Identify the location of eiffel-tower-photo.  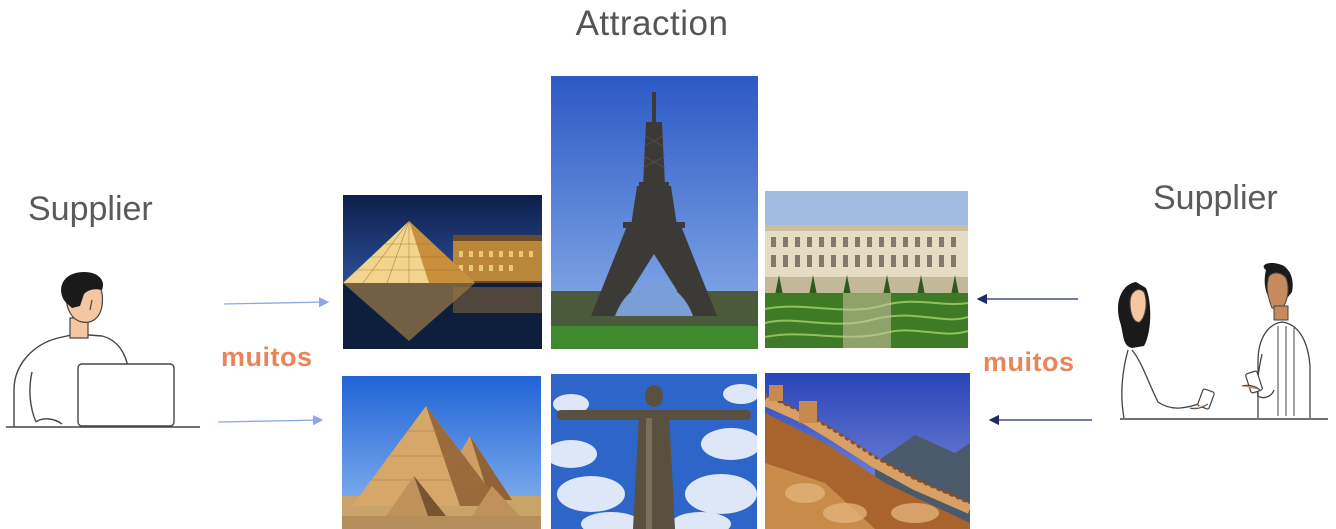
(654, 212).